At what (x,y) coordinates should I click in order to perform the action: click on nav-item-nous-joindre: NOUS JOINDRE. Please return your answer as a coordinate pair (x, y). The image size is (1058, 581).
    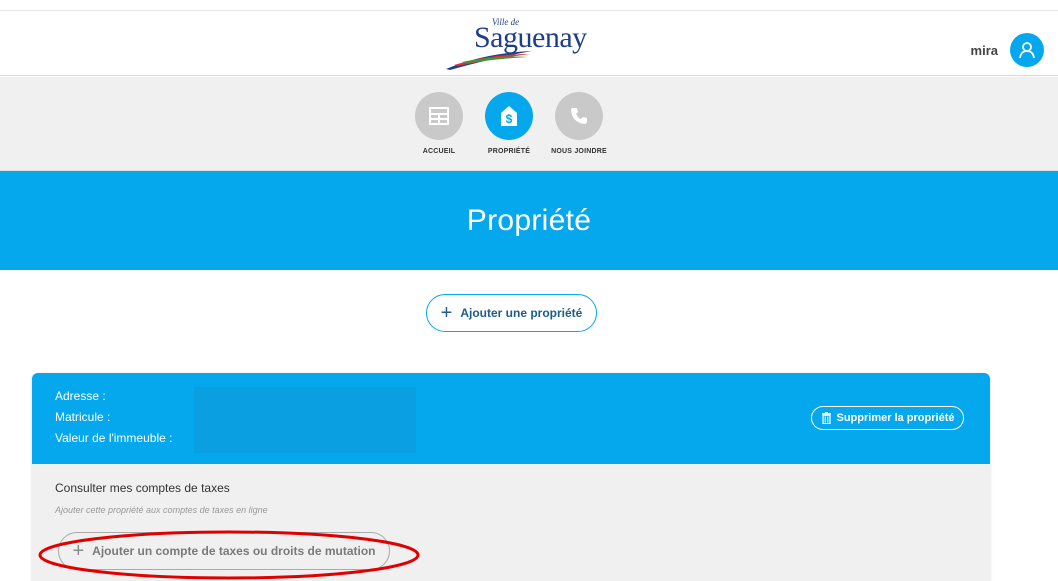
    Looking at the image, I should click on (579, 123).